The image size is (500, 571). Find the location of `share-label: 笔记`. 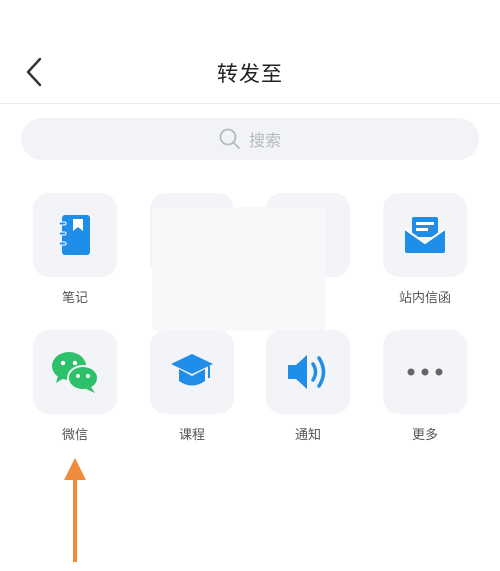

share-label: 笔记 is located at coordinates (74, 298).